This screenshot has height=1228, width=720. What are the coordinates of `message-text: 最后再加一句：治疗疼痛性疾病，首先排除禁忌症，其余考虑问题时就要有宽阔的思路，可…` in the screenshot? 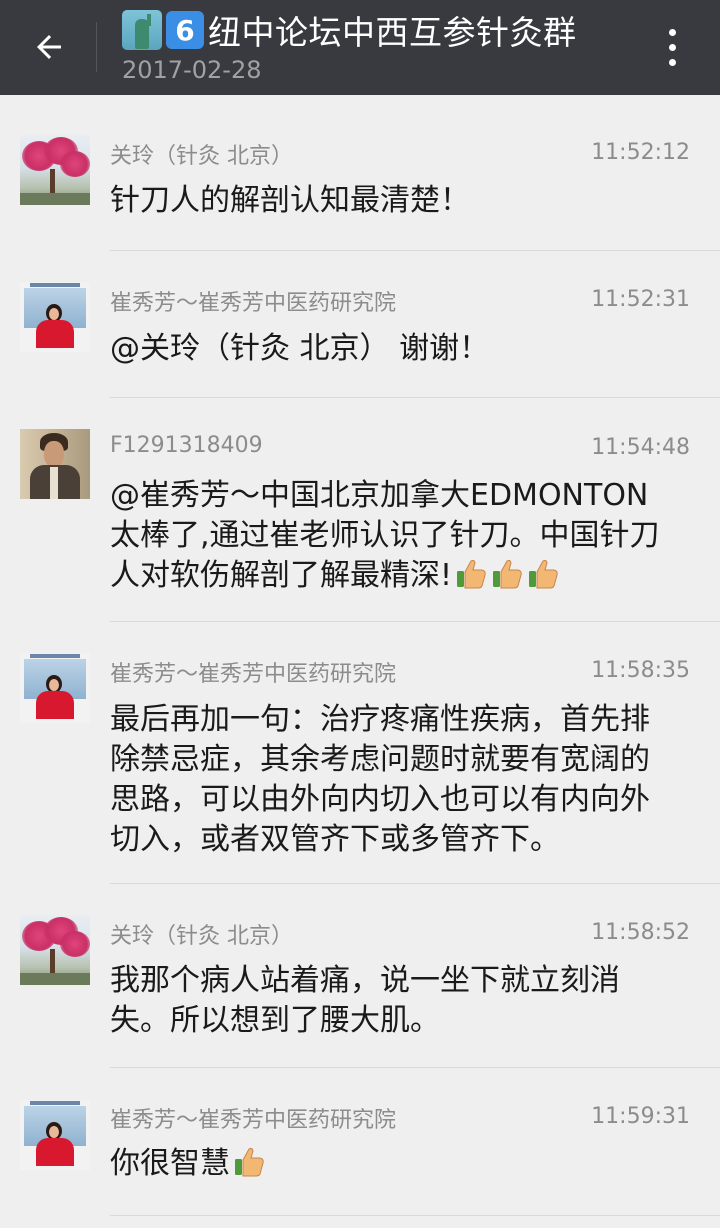 It's located at (380, 779).